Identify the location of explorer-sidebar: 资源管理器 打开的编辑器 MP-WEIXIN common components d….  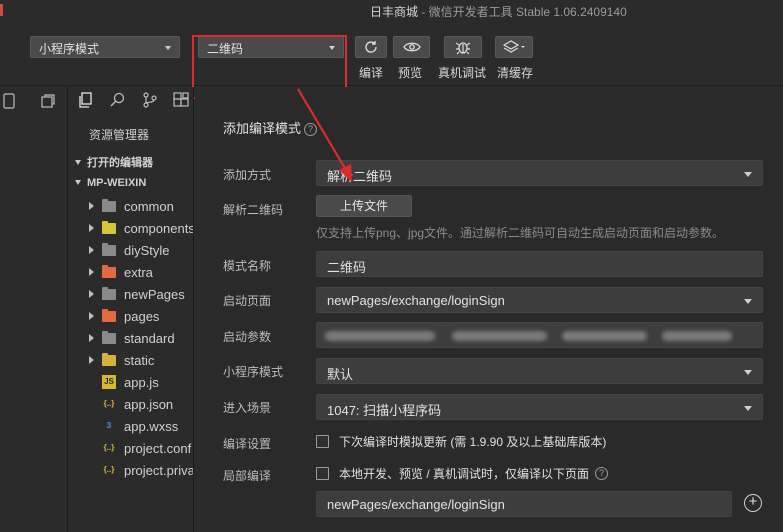
(131, 309).